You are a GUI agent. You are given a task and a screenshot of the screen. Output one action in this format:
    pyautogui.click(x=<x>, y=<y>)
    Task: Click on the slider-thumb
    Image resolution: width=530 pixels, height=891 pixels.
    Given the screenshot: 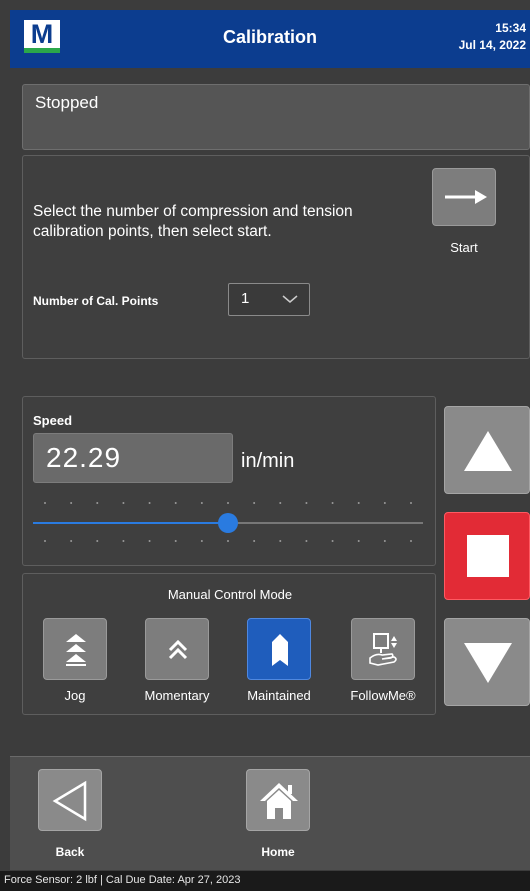 What is the action you would take?
    pyautogui.click(x=228, y=523)
    